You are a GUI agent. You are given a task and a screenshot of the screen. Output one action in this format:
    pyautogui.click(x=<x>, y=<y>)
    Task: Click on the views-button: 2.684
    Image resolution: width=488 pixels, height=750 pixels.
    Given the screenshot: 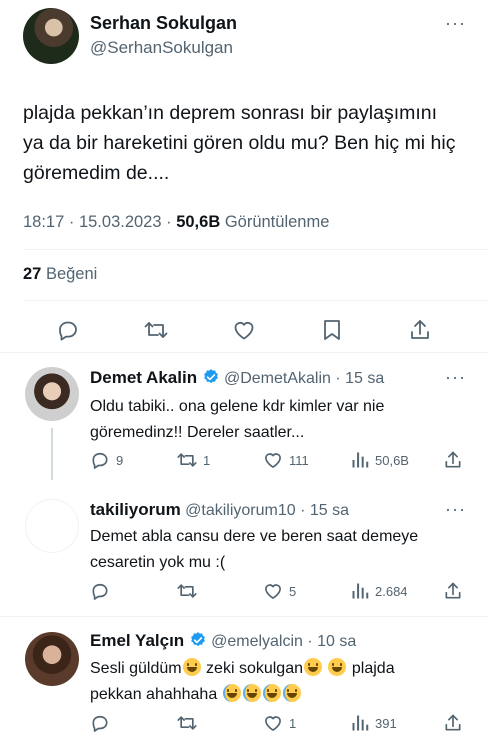 What is the action you would take?
    pyautogui.click(x=379, y=591)
    